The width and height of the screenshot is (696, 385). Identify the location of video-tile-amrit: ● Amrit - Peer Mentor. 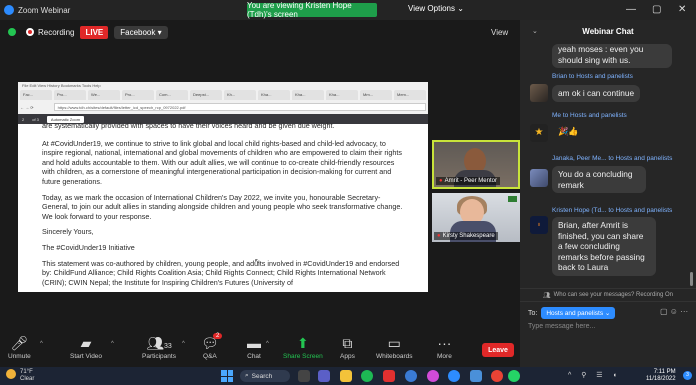
(476, 164).